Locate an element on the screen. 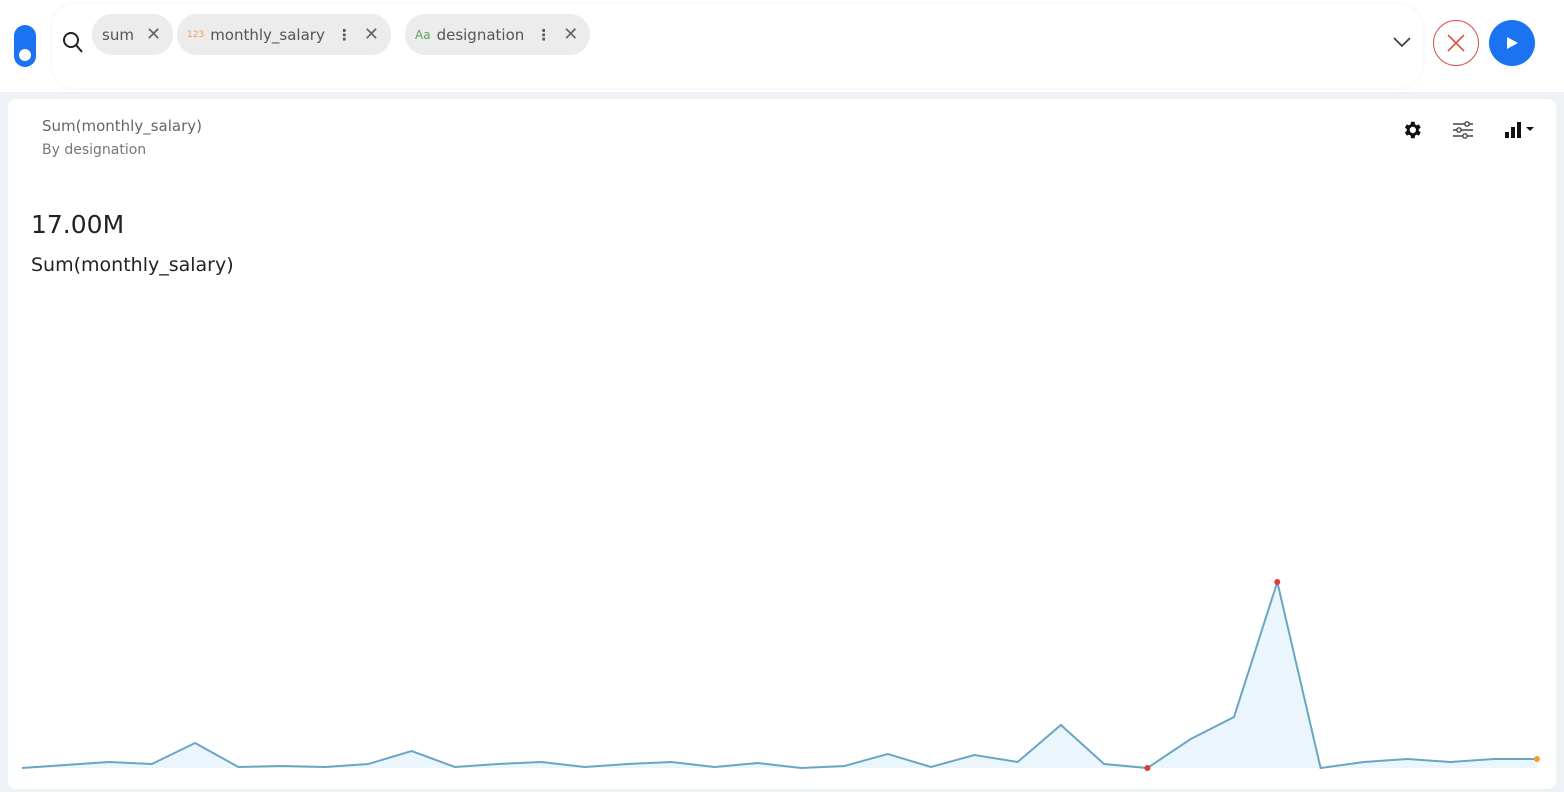 Image resolution: width=1564 pixels, height=792 pixels. max-point is located at coordinates (1277, 582).